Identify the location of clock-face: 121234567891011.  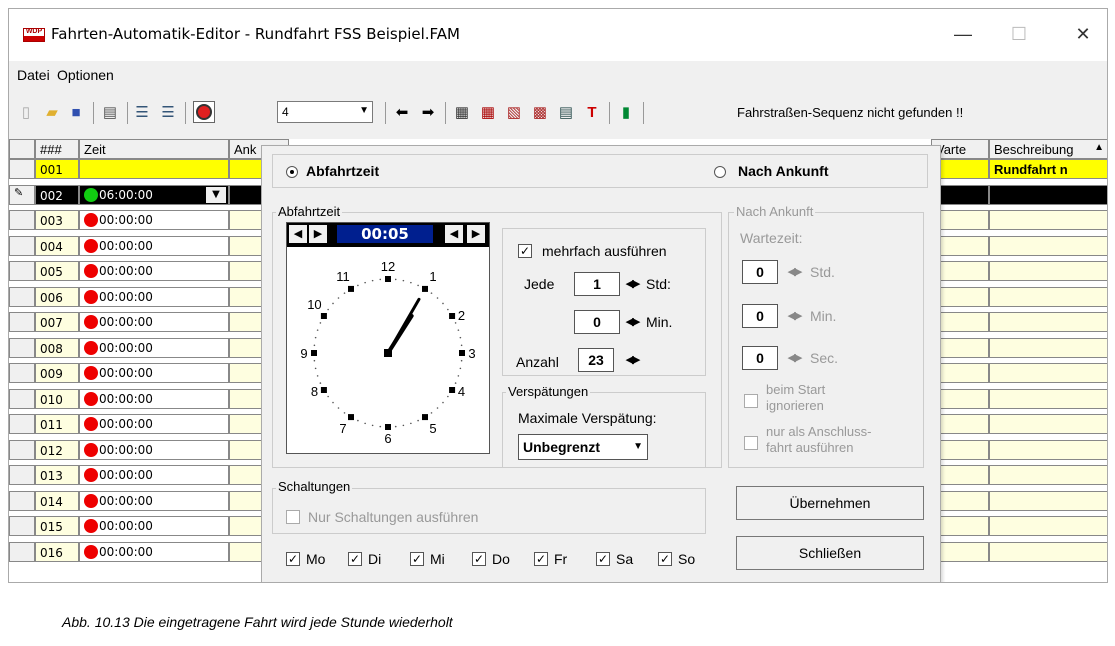
(388, 351).